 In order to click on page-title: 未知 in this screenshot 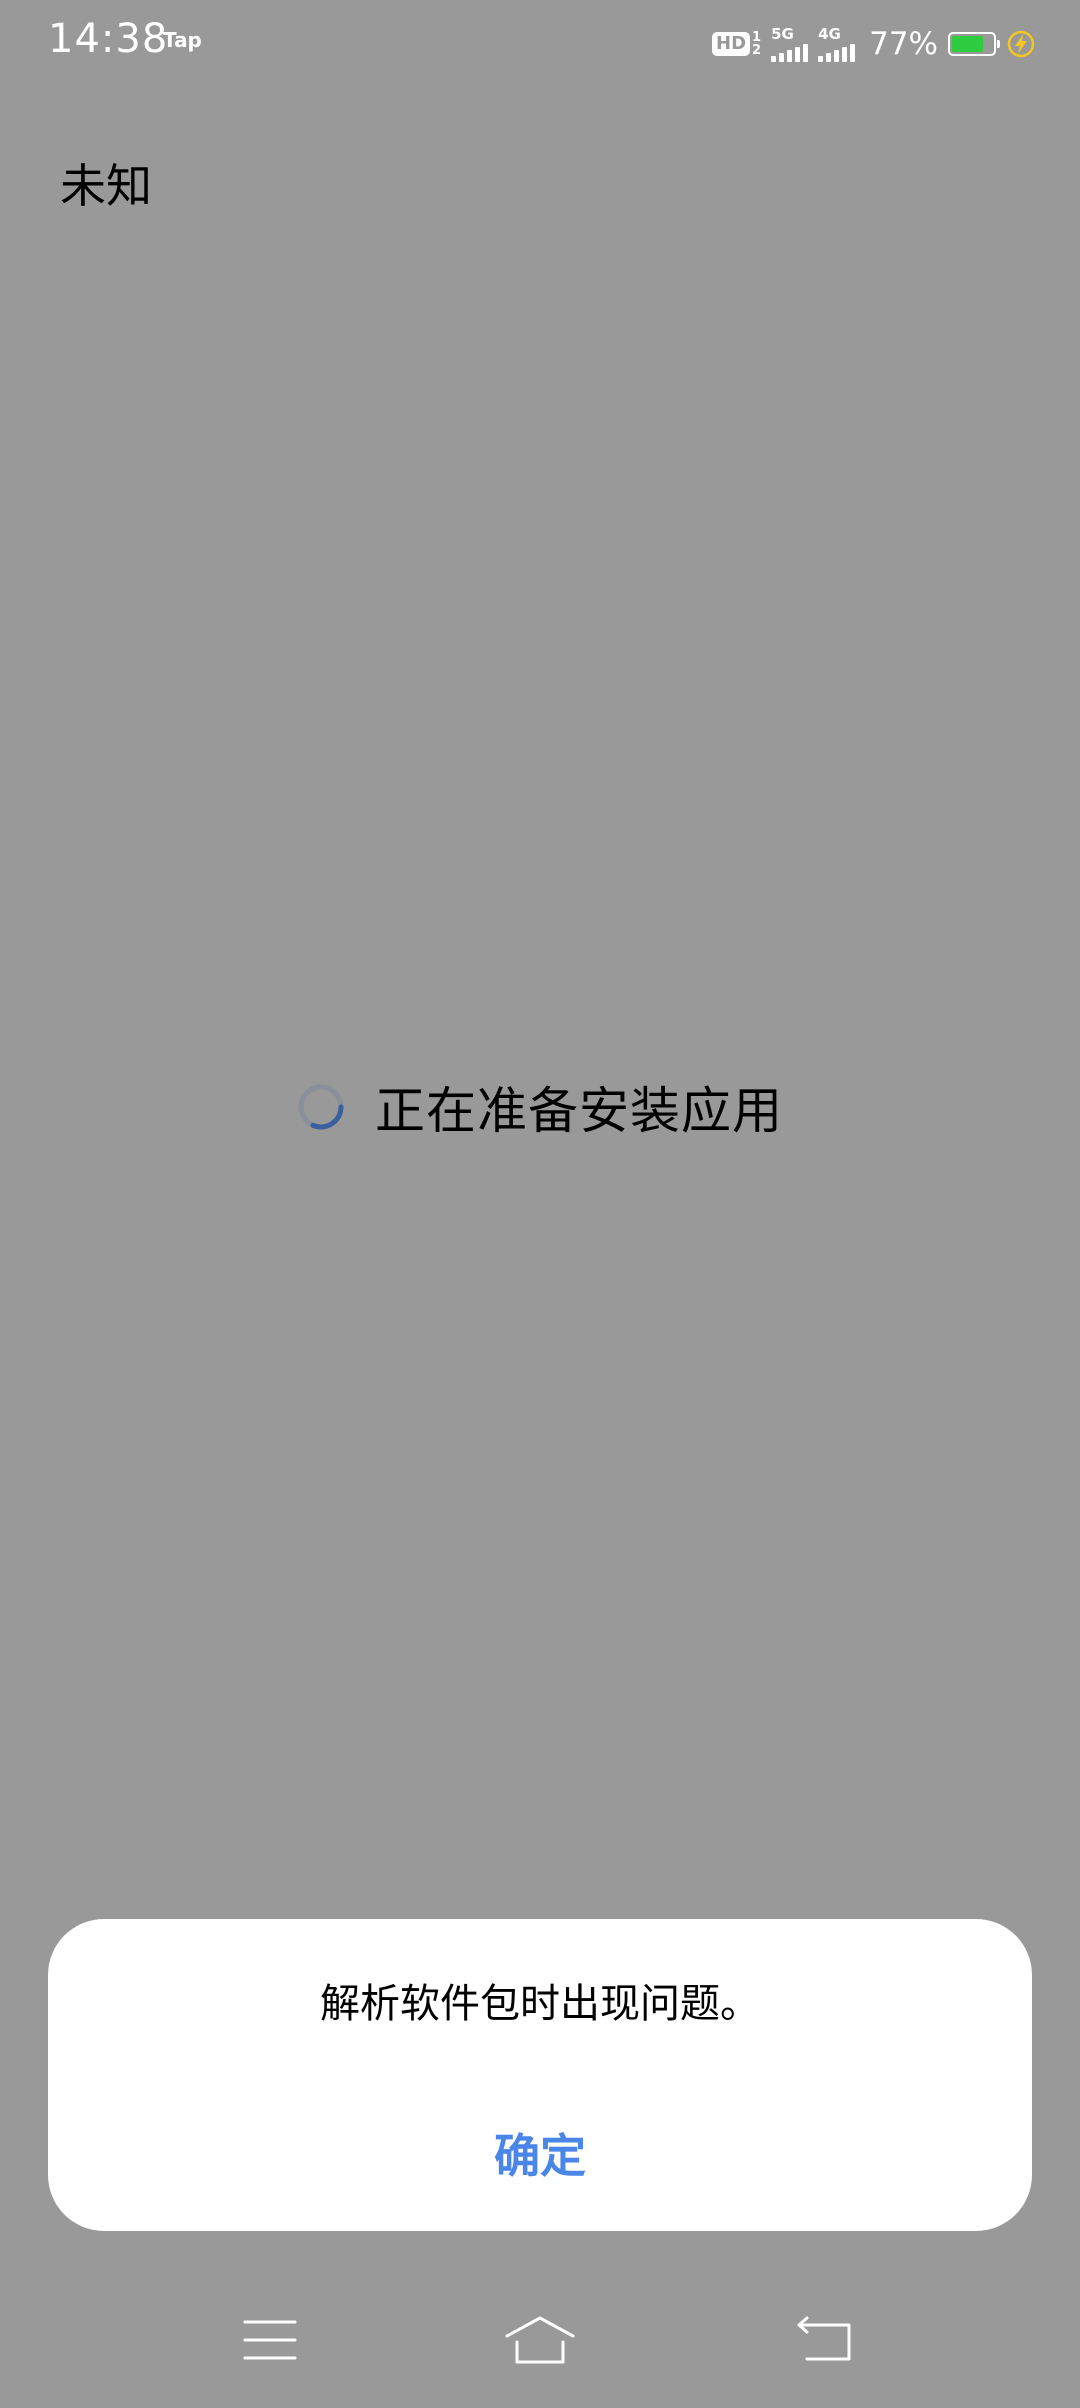, I will do `click(106, 186)`.